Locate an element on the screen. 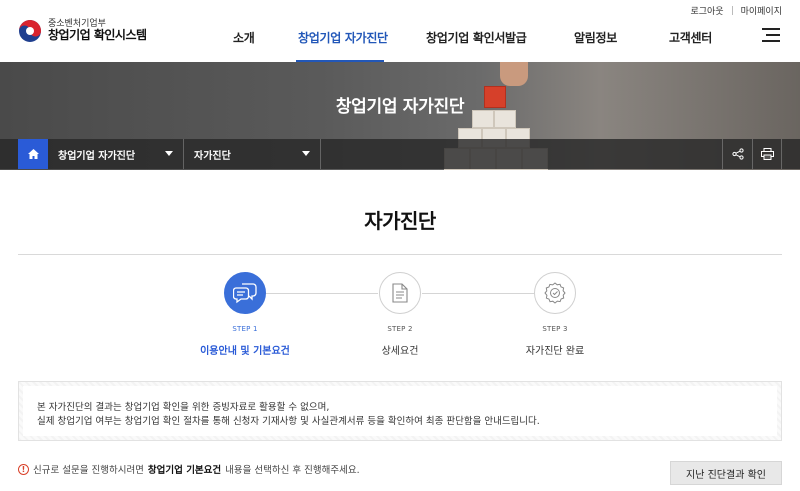 This screenshot has height=491, width=800. mypage-link: 마이페이지 is located at coordinates (761, 10).